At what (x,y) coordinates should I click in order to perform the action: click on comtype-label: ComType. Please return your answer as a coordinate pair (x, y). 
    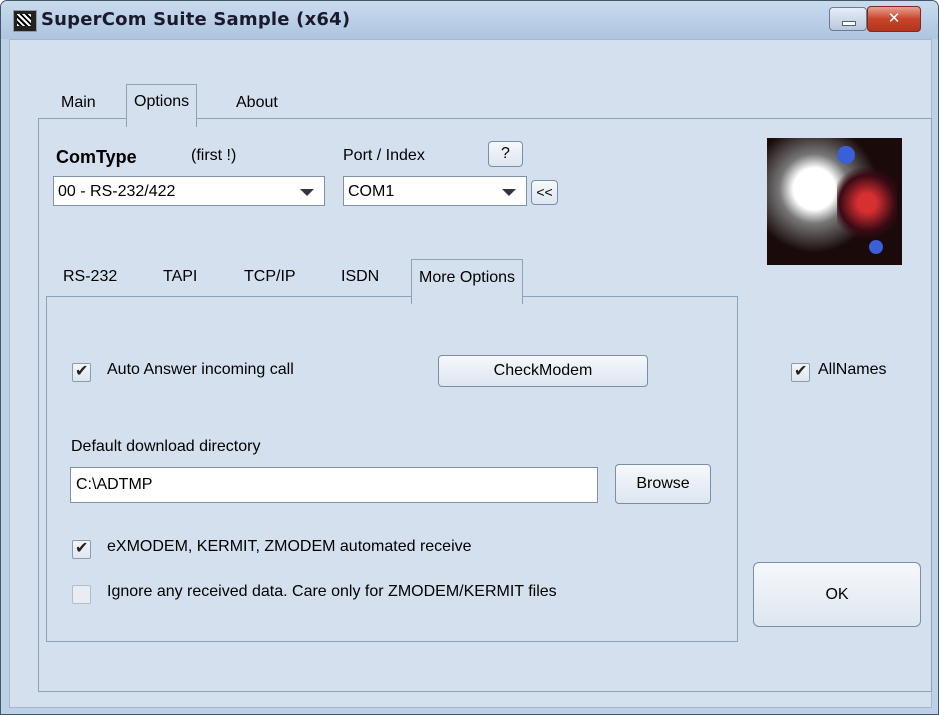
    Looking at the image, I should click on (96, 157).